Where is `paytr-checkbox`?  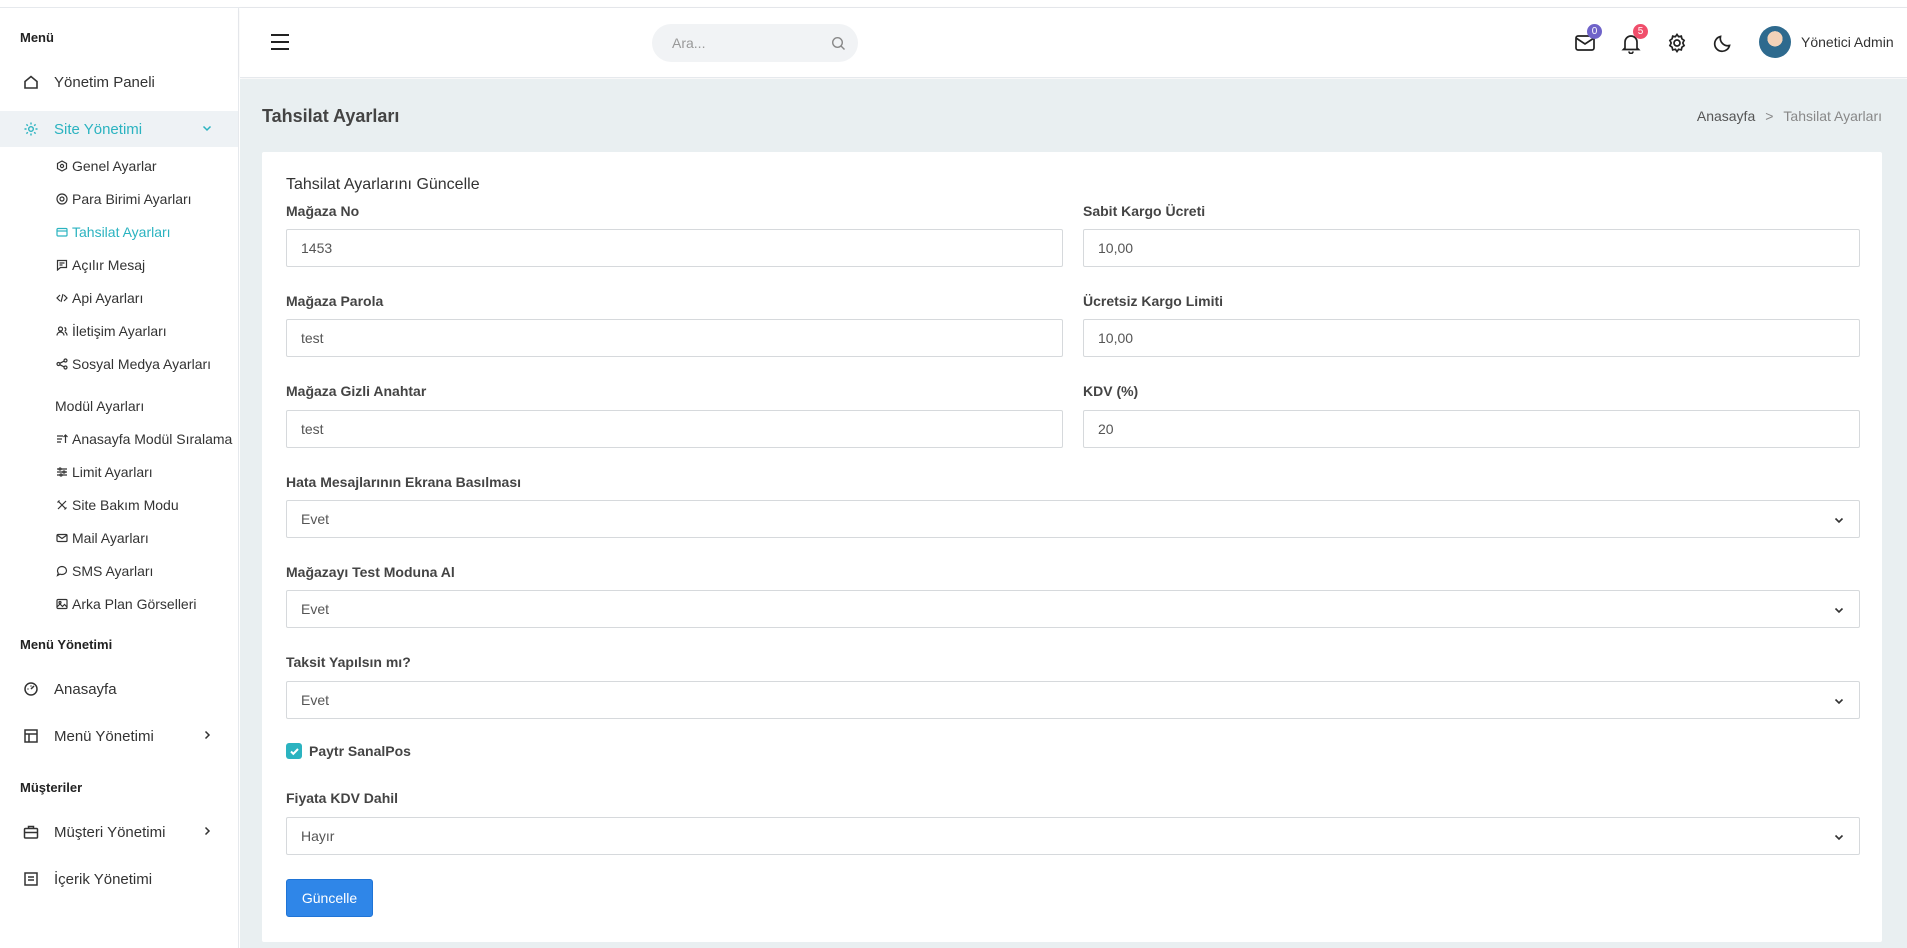 paytr-checkbox is located at coordinates (294, 751).